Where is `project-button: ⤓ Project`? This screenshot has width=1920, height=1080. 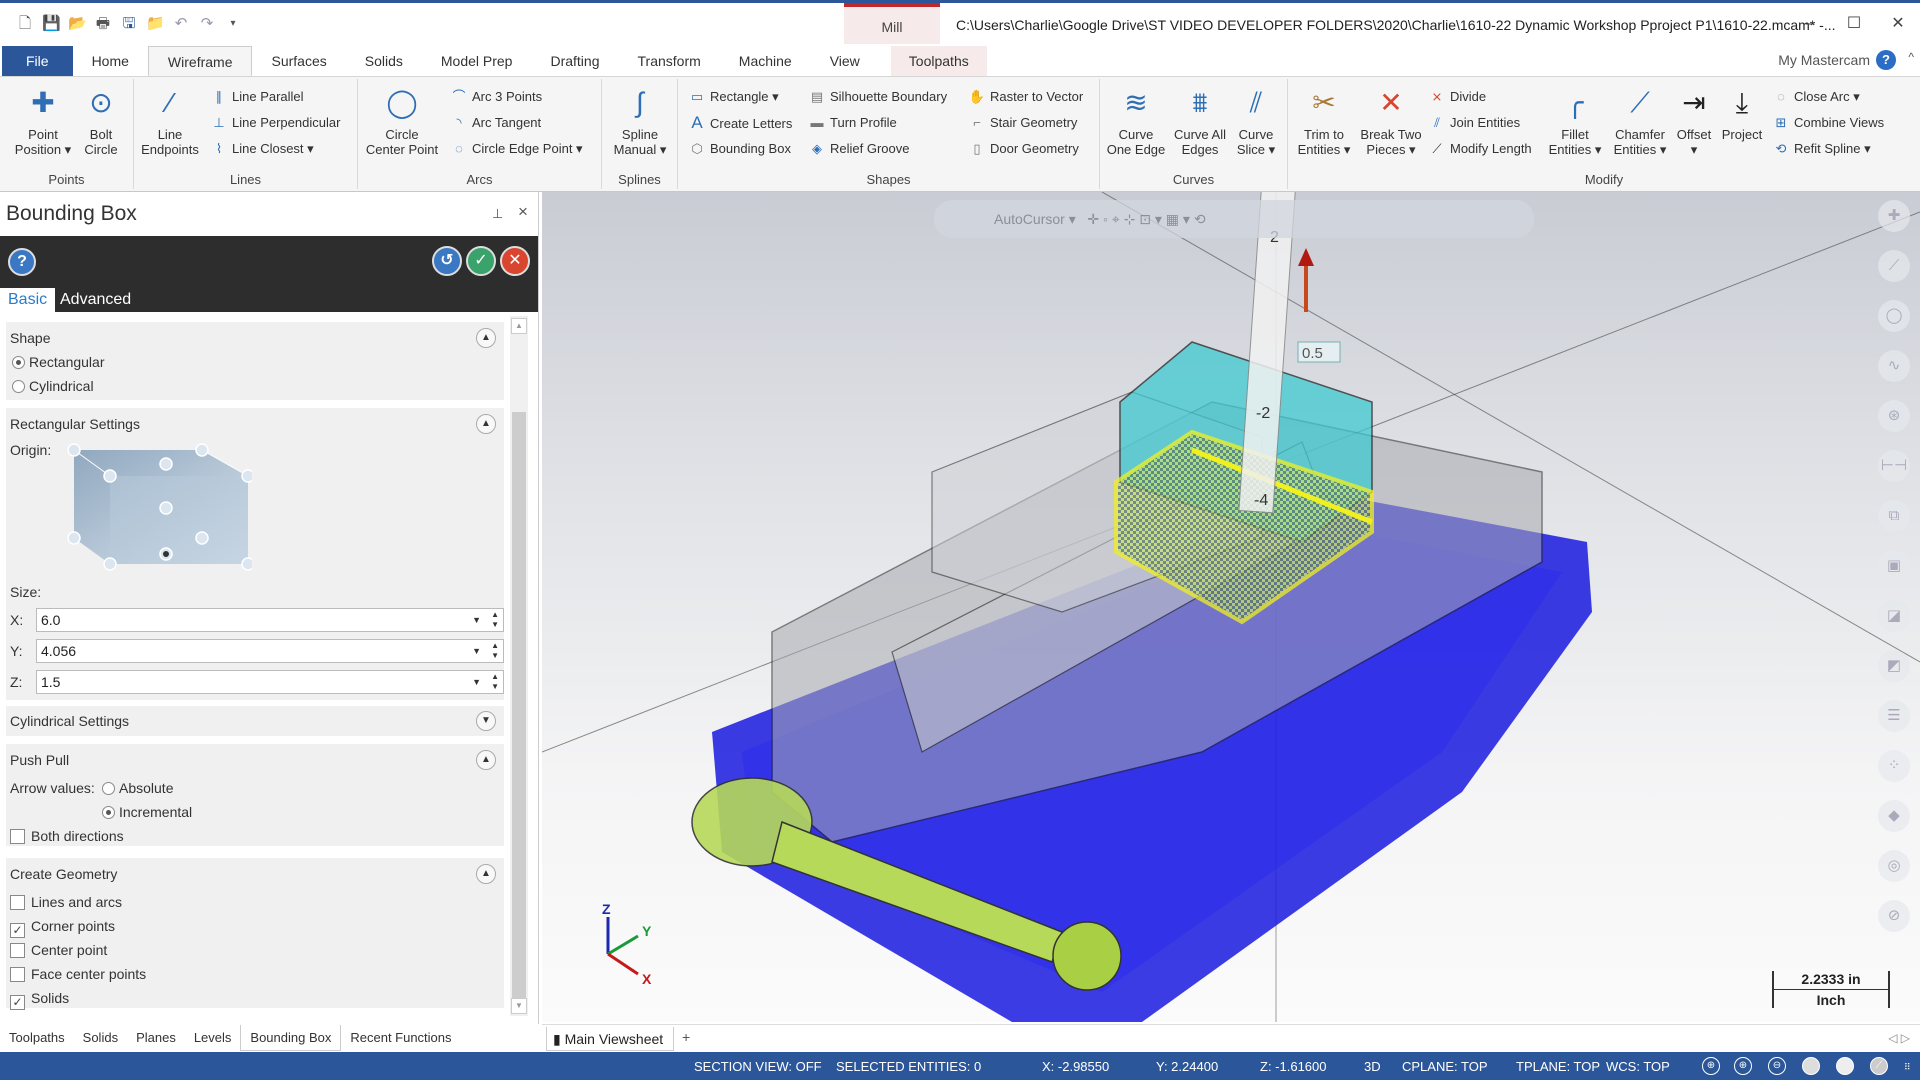 project-button: ⤓ Project is located at coordinates (1742, 113).